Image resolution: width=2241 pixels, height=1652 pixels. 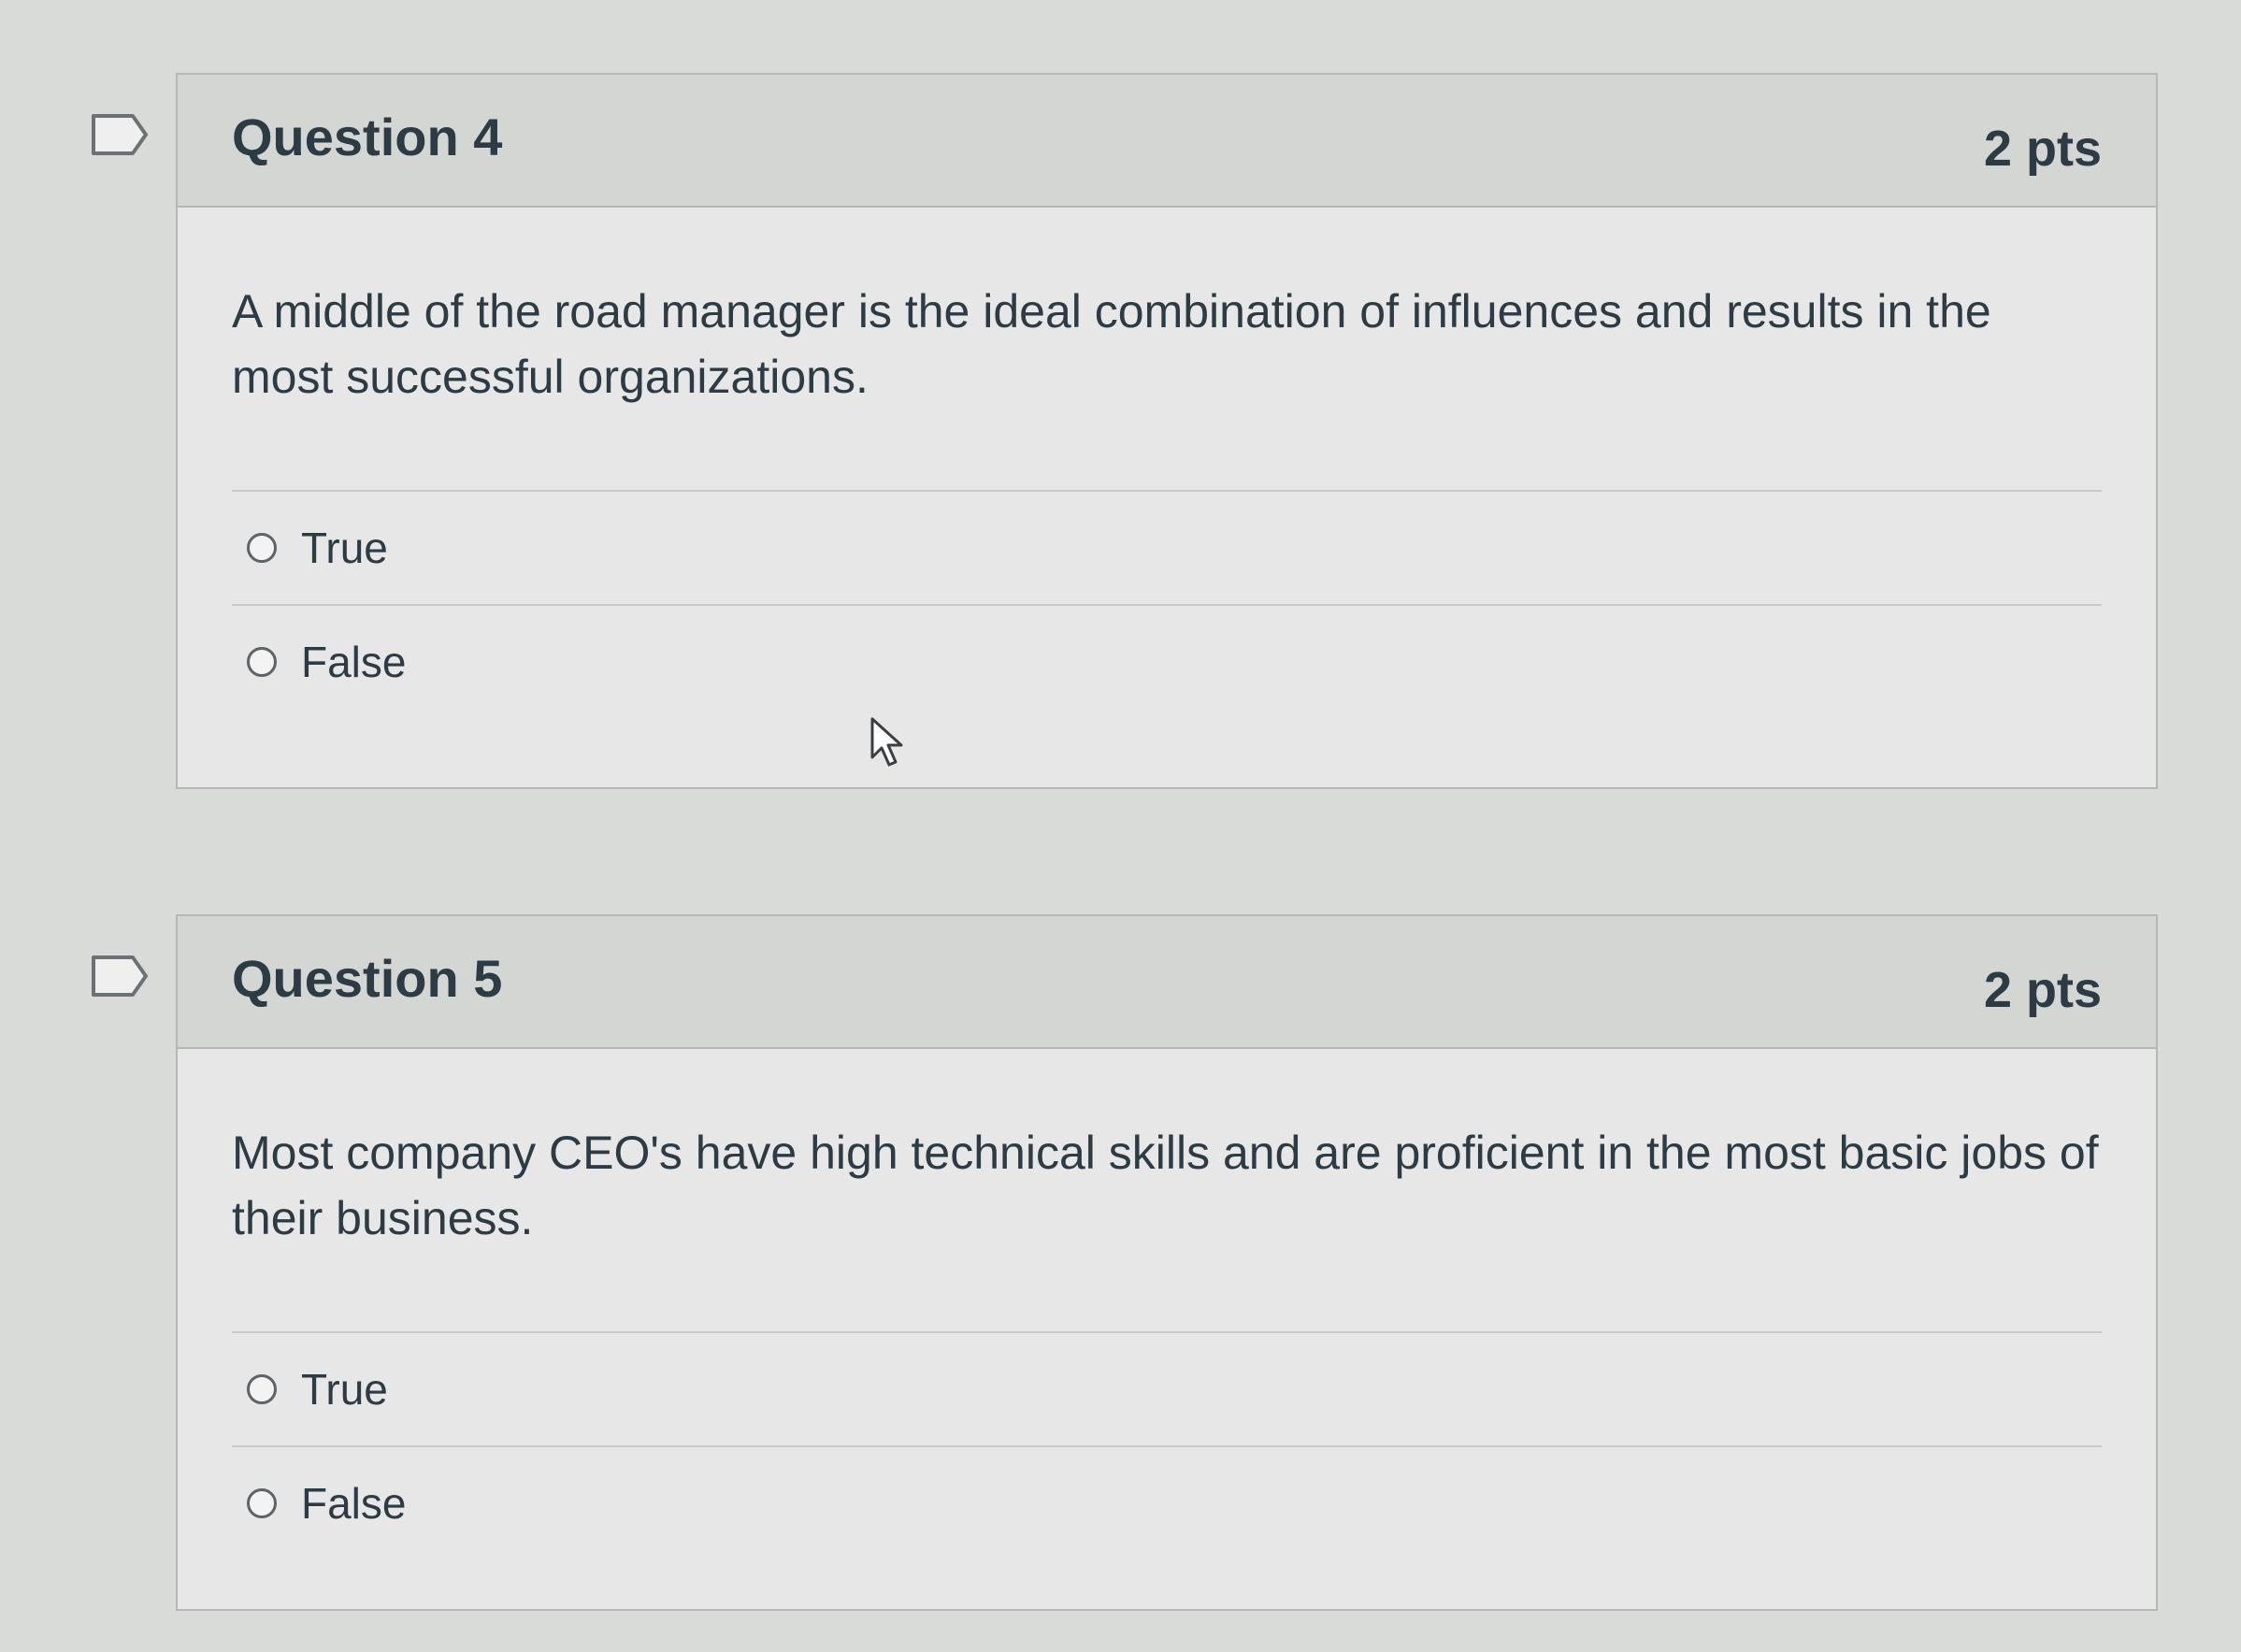 What do you see at coordinates (888, 742) in the screenshot?
I see `mouse-pointer-icon` at bounding box center [888, 742].